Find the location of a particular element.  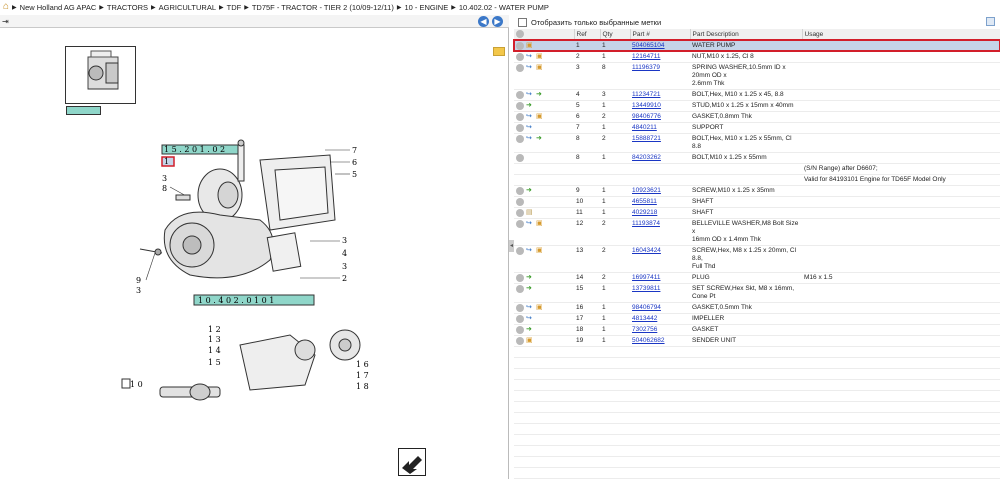

cell-part-number-text: 84203262 is located at coordinates (646, 157).